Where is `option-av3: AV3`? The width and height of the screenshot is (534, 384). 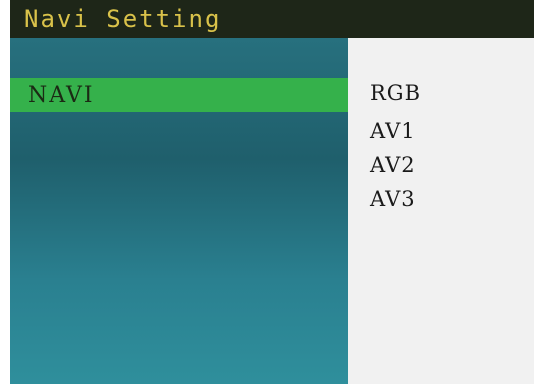
option-av3: AV3 is located at coordinates (393, 199).